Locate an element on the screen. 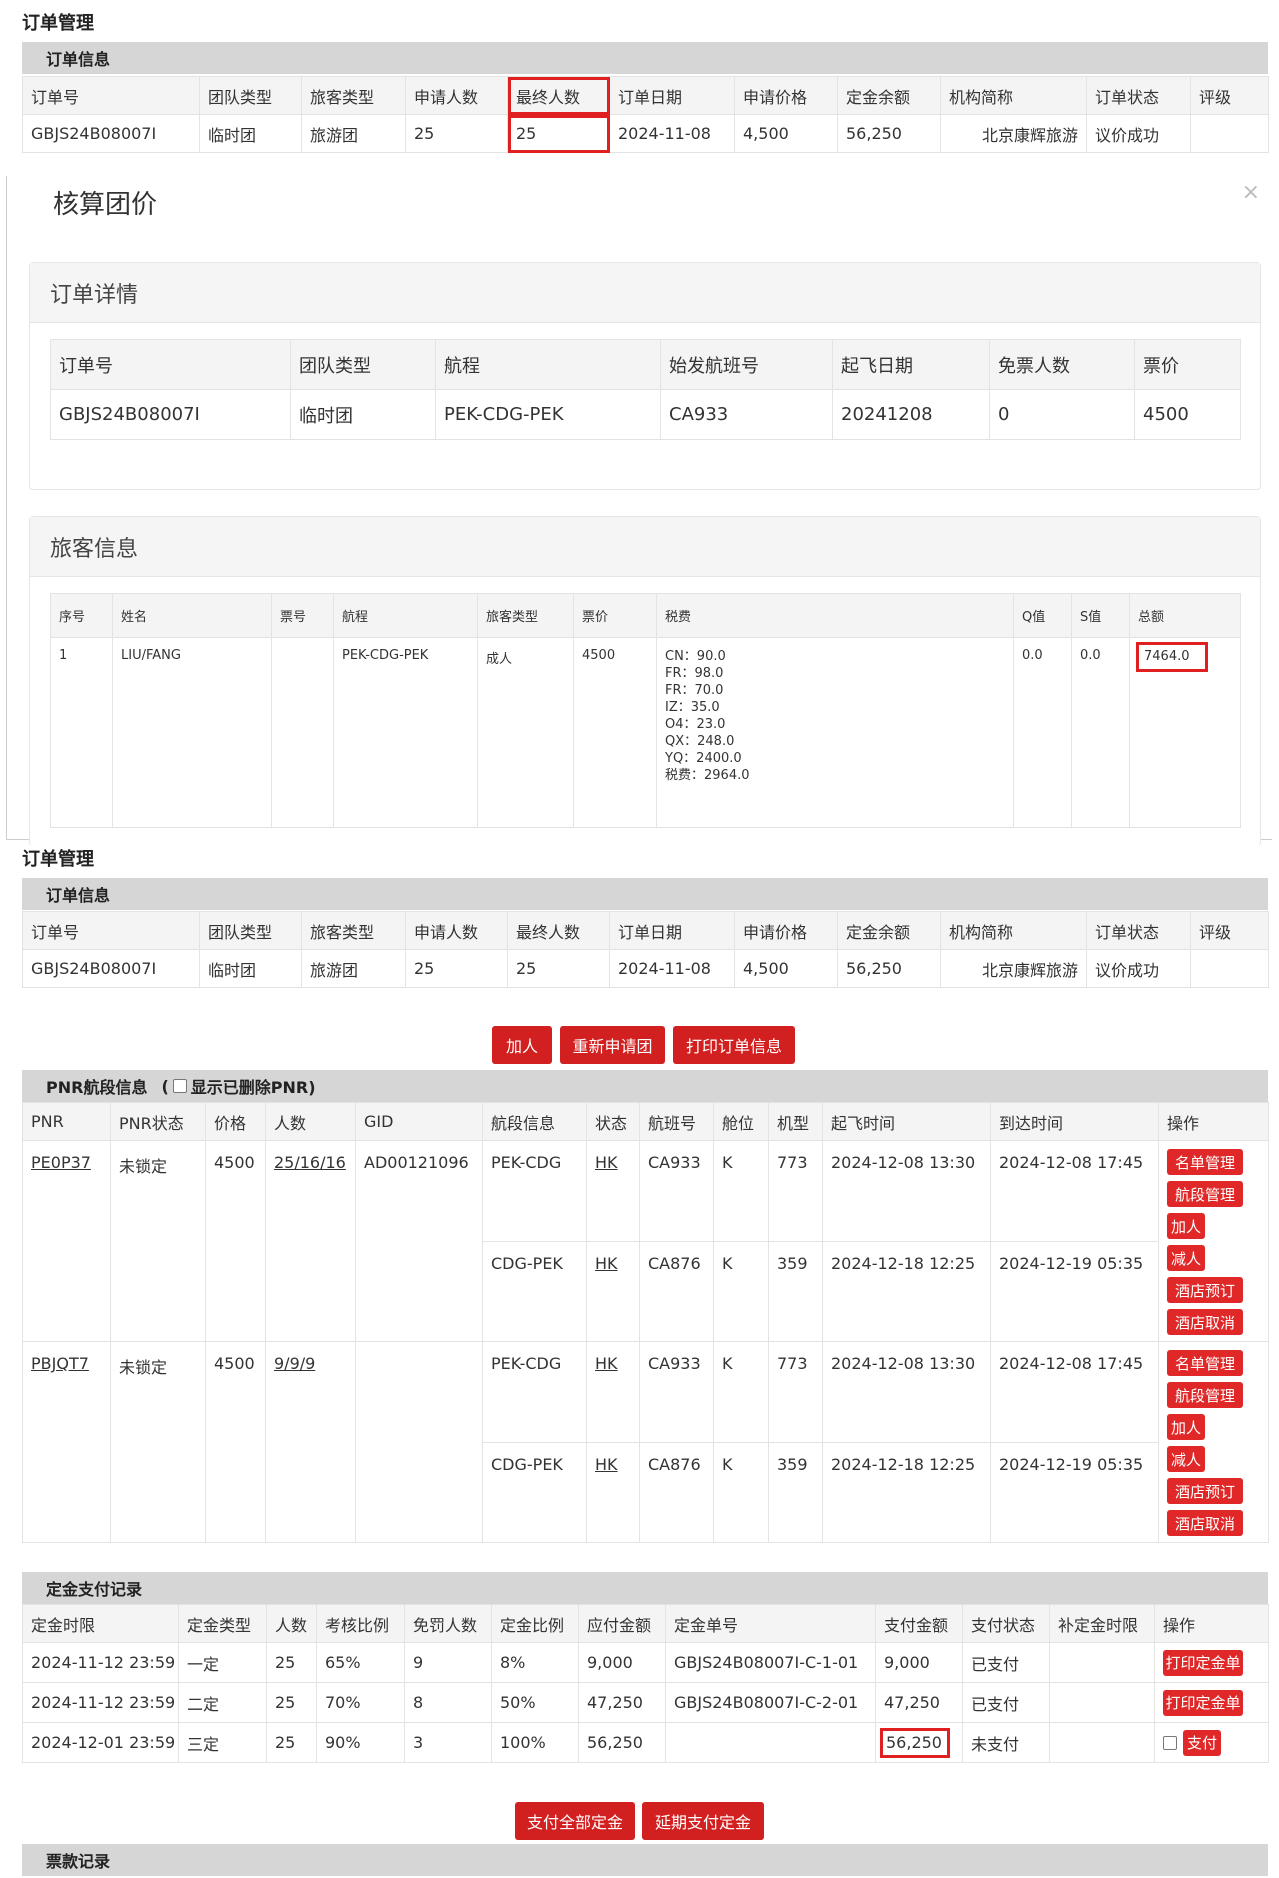  tax-item: FR：70.0 is located at coordinates (694, 690).